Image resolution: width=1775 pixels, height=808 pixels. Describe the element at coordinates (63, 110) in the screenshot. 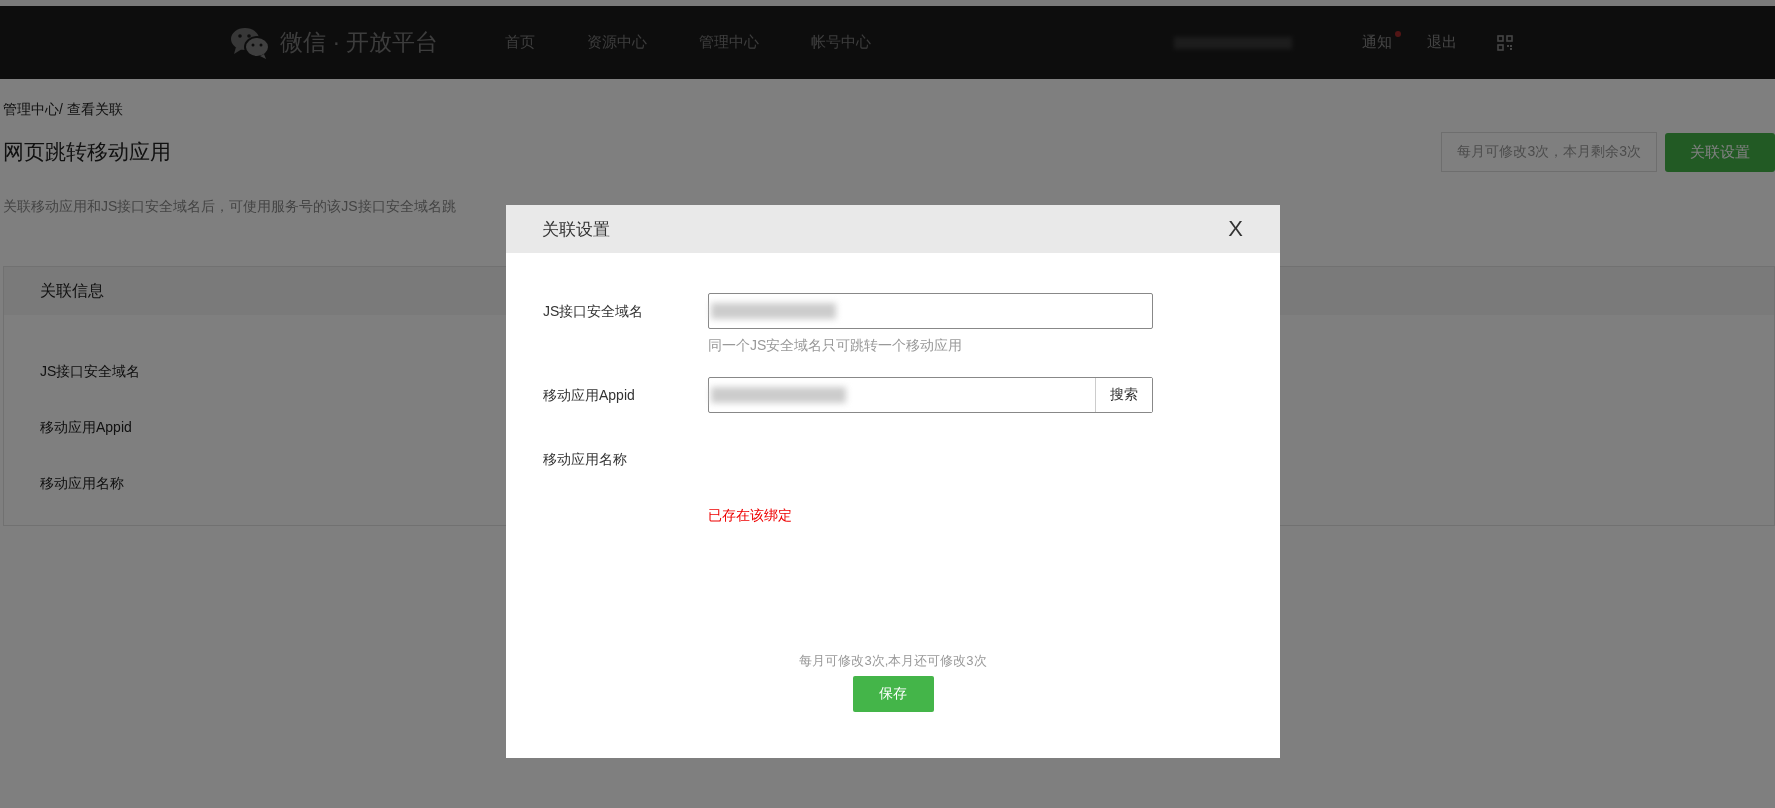

I see `breadcrumb: 管理中心/ 查看关联` at that location.